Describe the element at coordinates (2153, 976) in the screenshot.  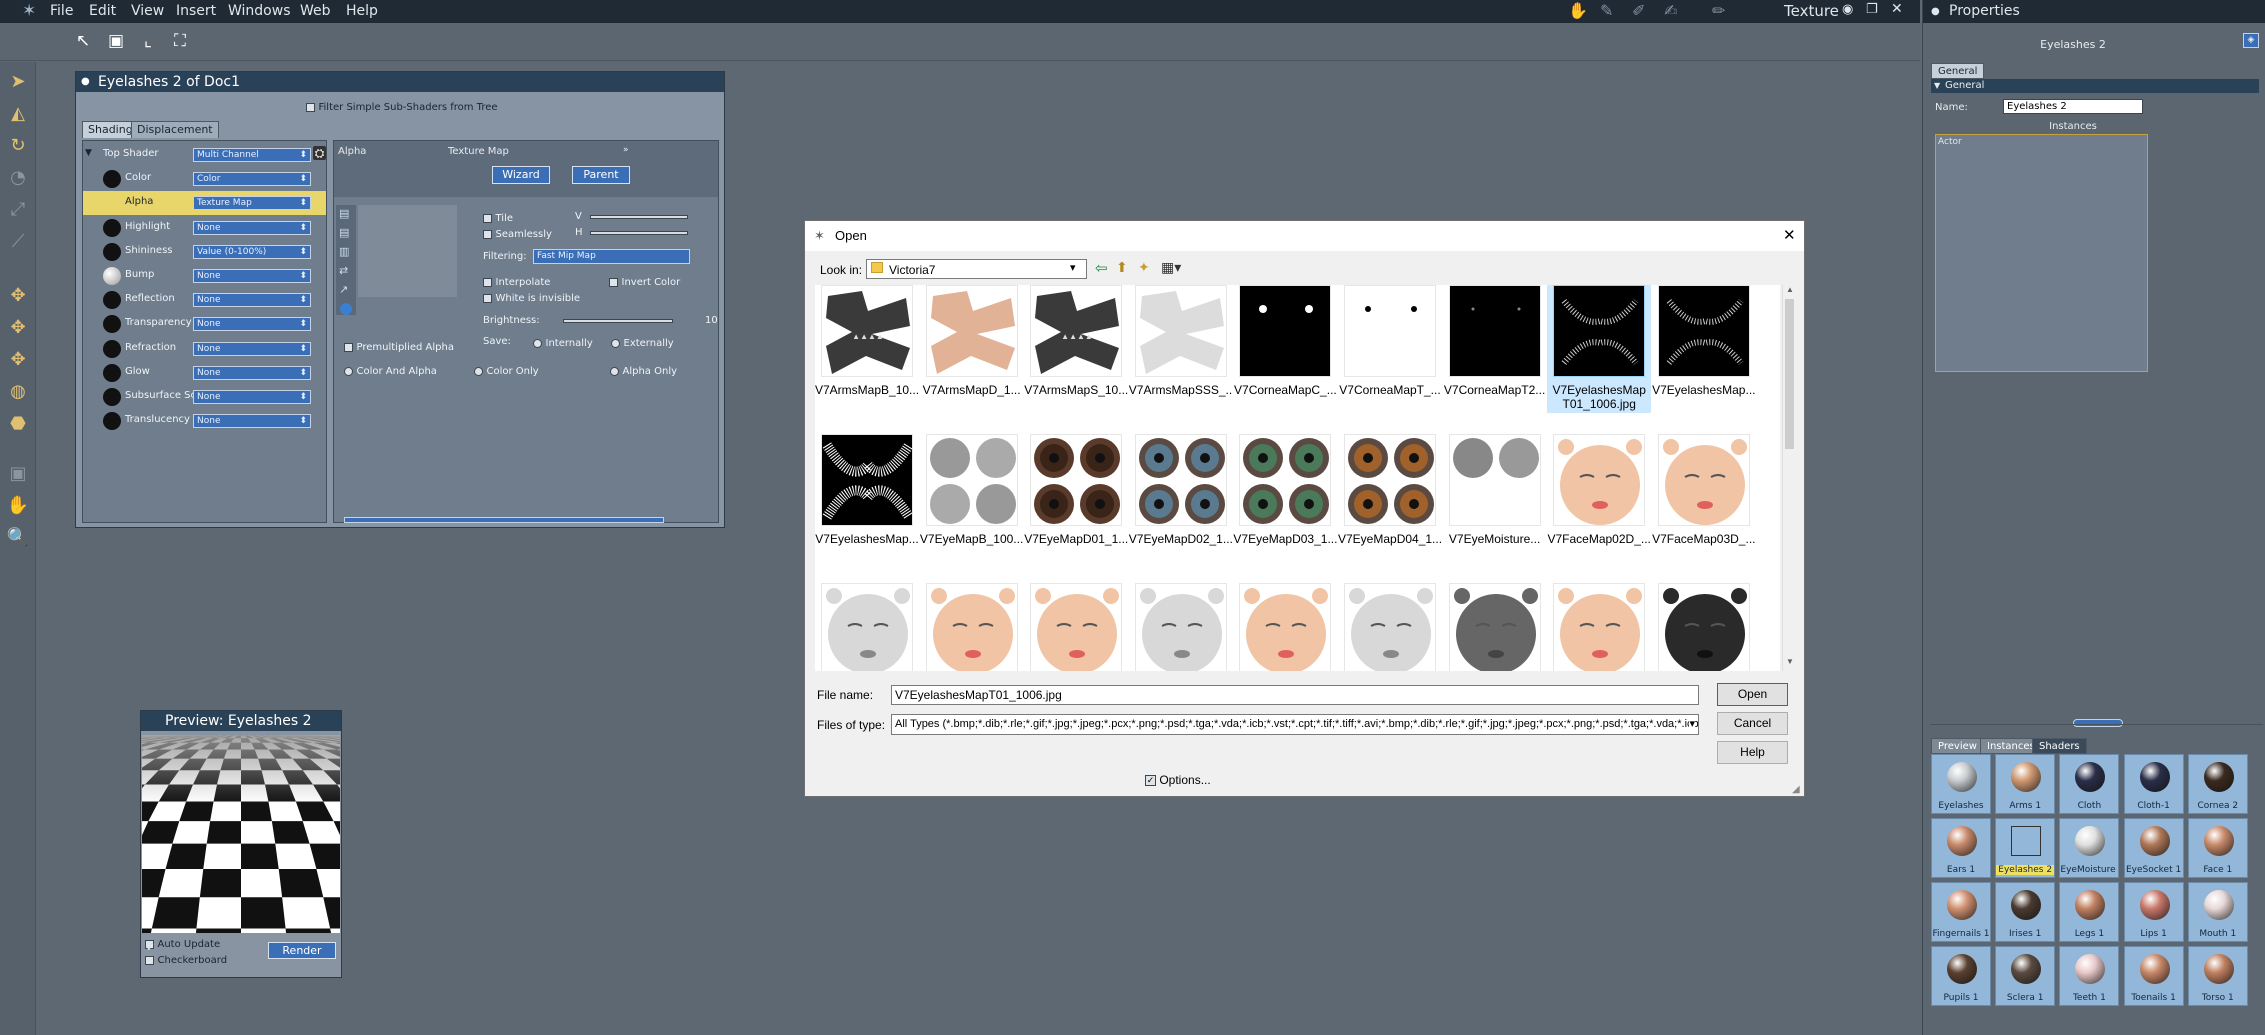
I see `shader-swatch: Toenails 1` at that location.